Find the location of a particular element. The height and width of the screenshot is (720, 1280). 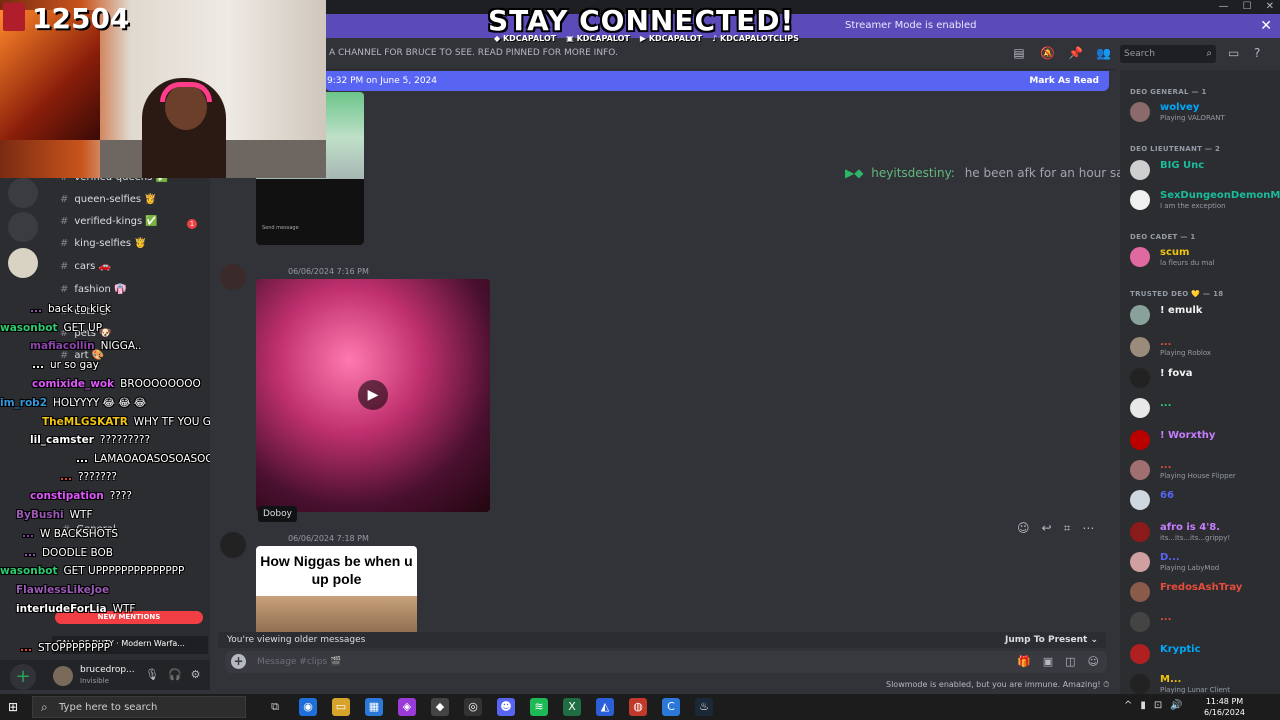

minimize-button: — is located at coordinates (1224, 7).